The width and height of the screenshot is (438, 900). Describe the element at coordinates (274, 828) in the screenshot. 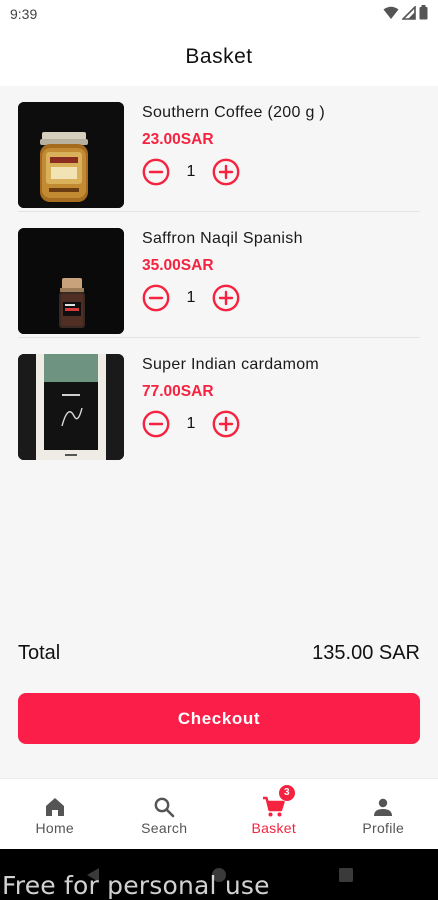

I see `nav-label: Basket` at that location.